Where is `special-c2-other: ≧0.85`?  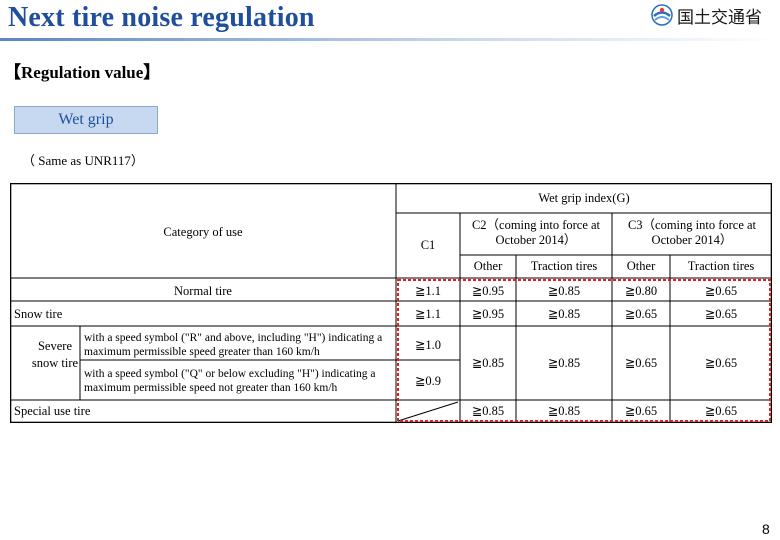
special-c2-other: ≧0.85 is located at coordinates (488, 411).